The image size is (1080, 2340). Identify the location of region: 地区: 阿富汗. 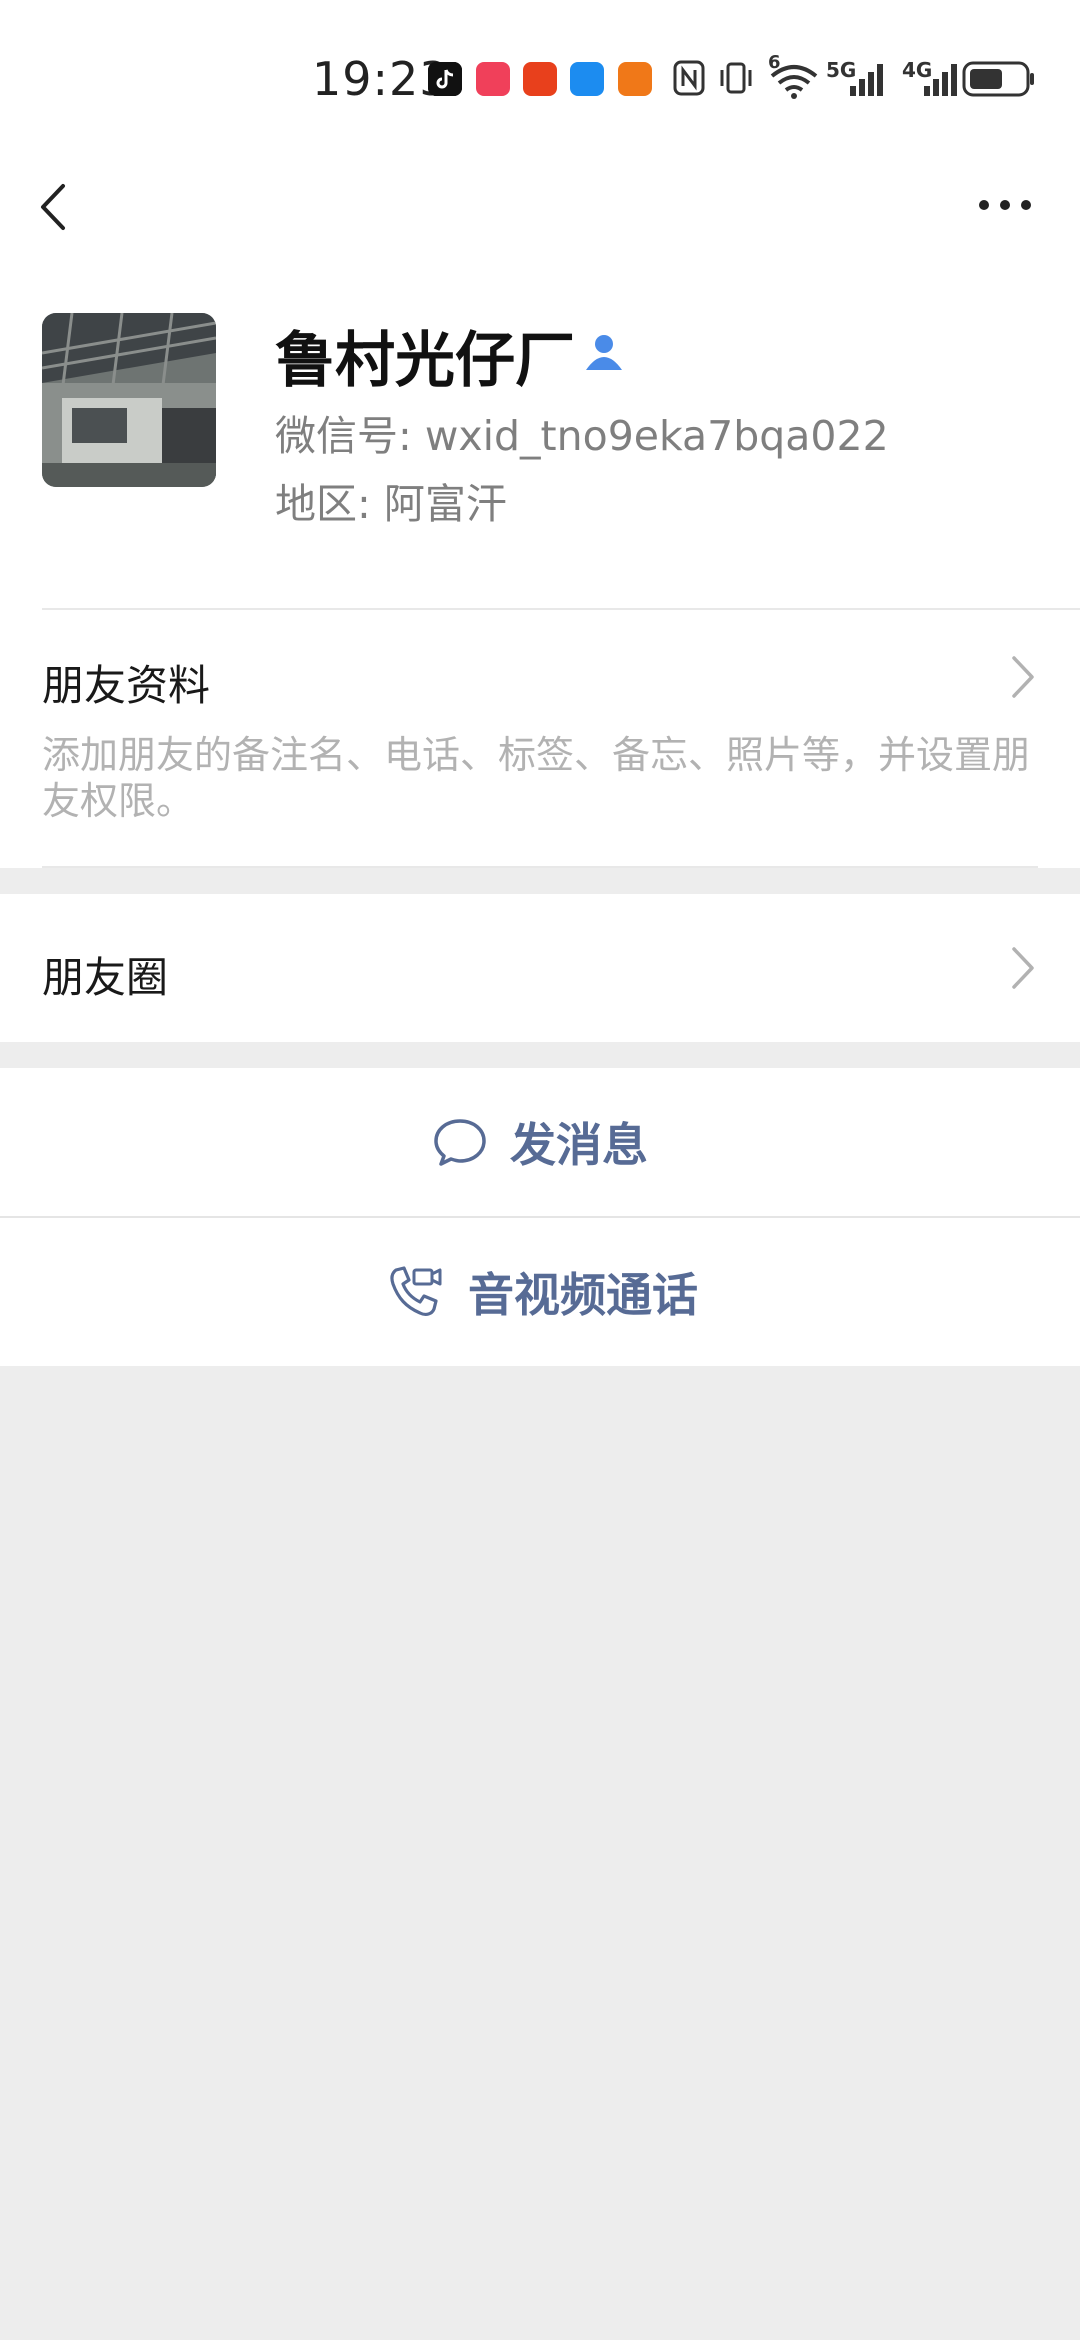
(391, 504).